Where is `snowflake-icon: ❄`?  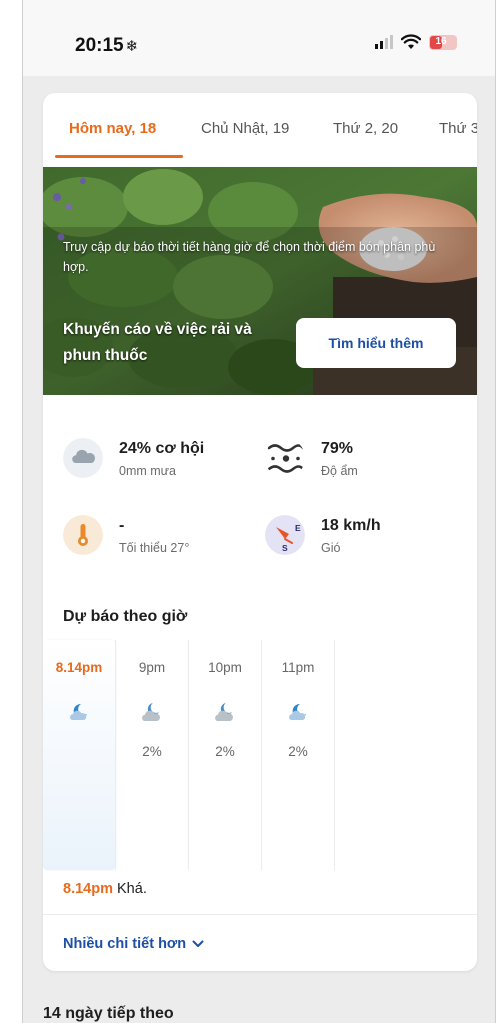
snowflake-icon: ❄ is located at coordinates (132, 46).